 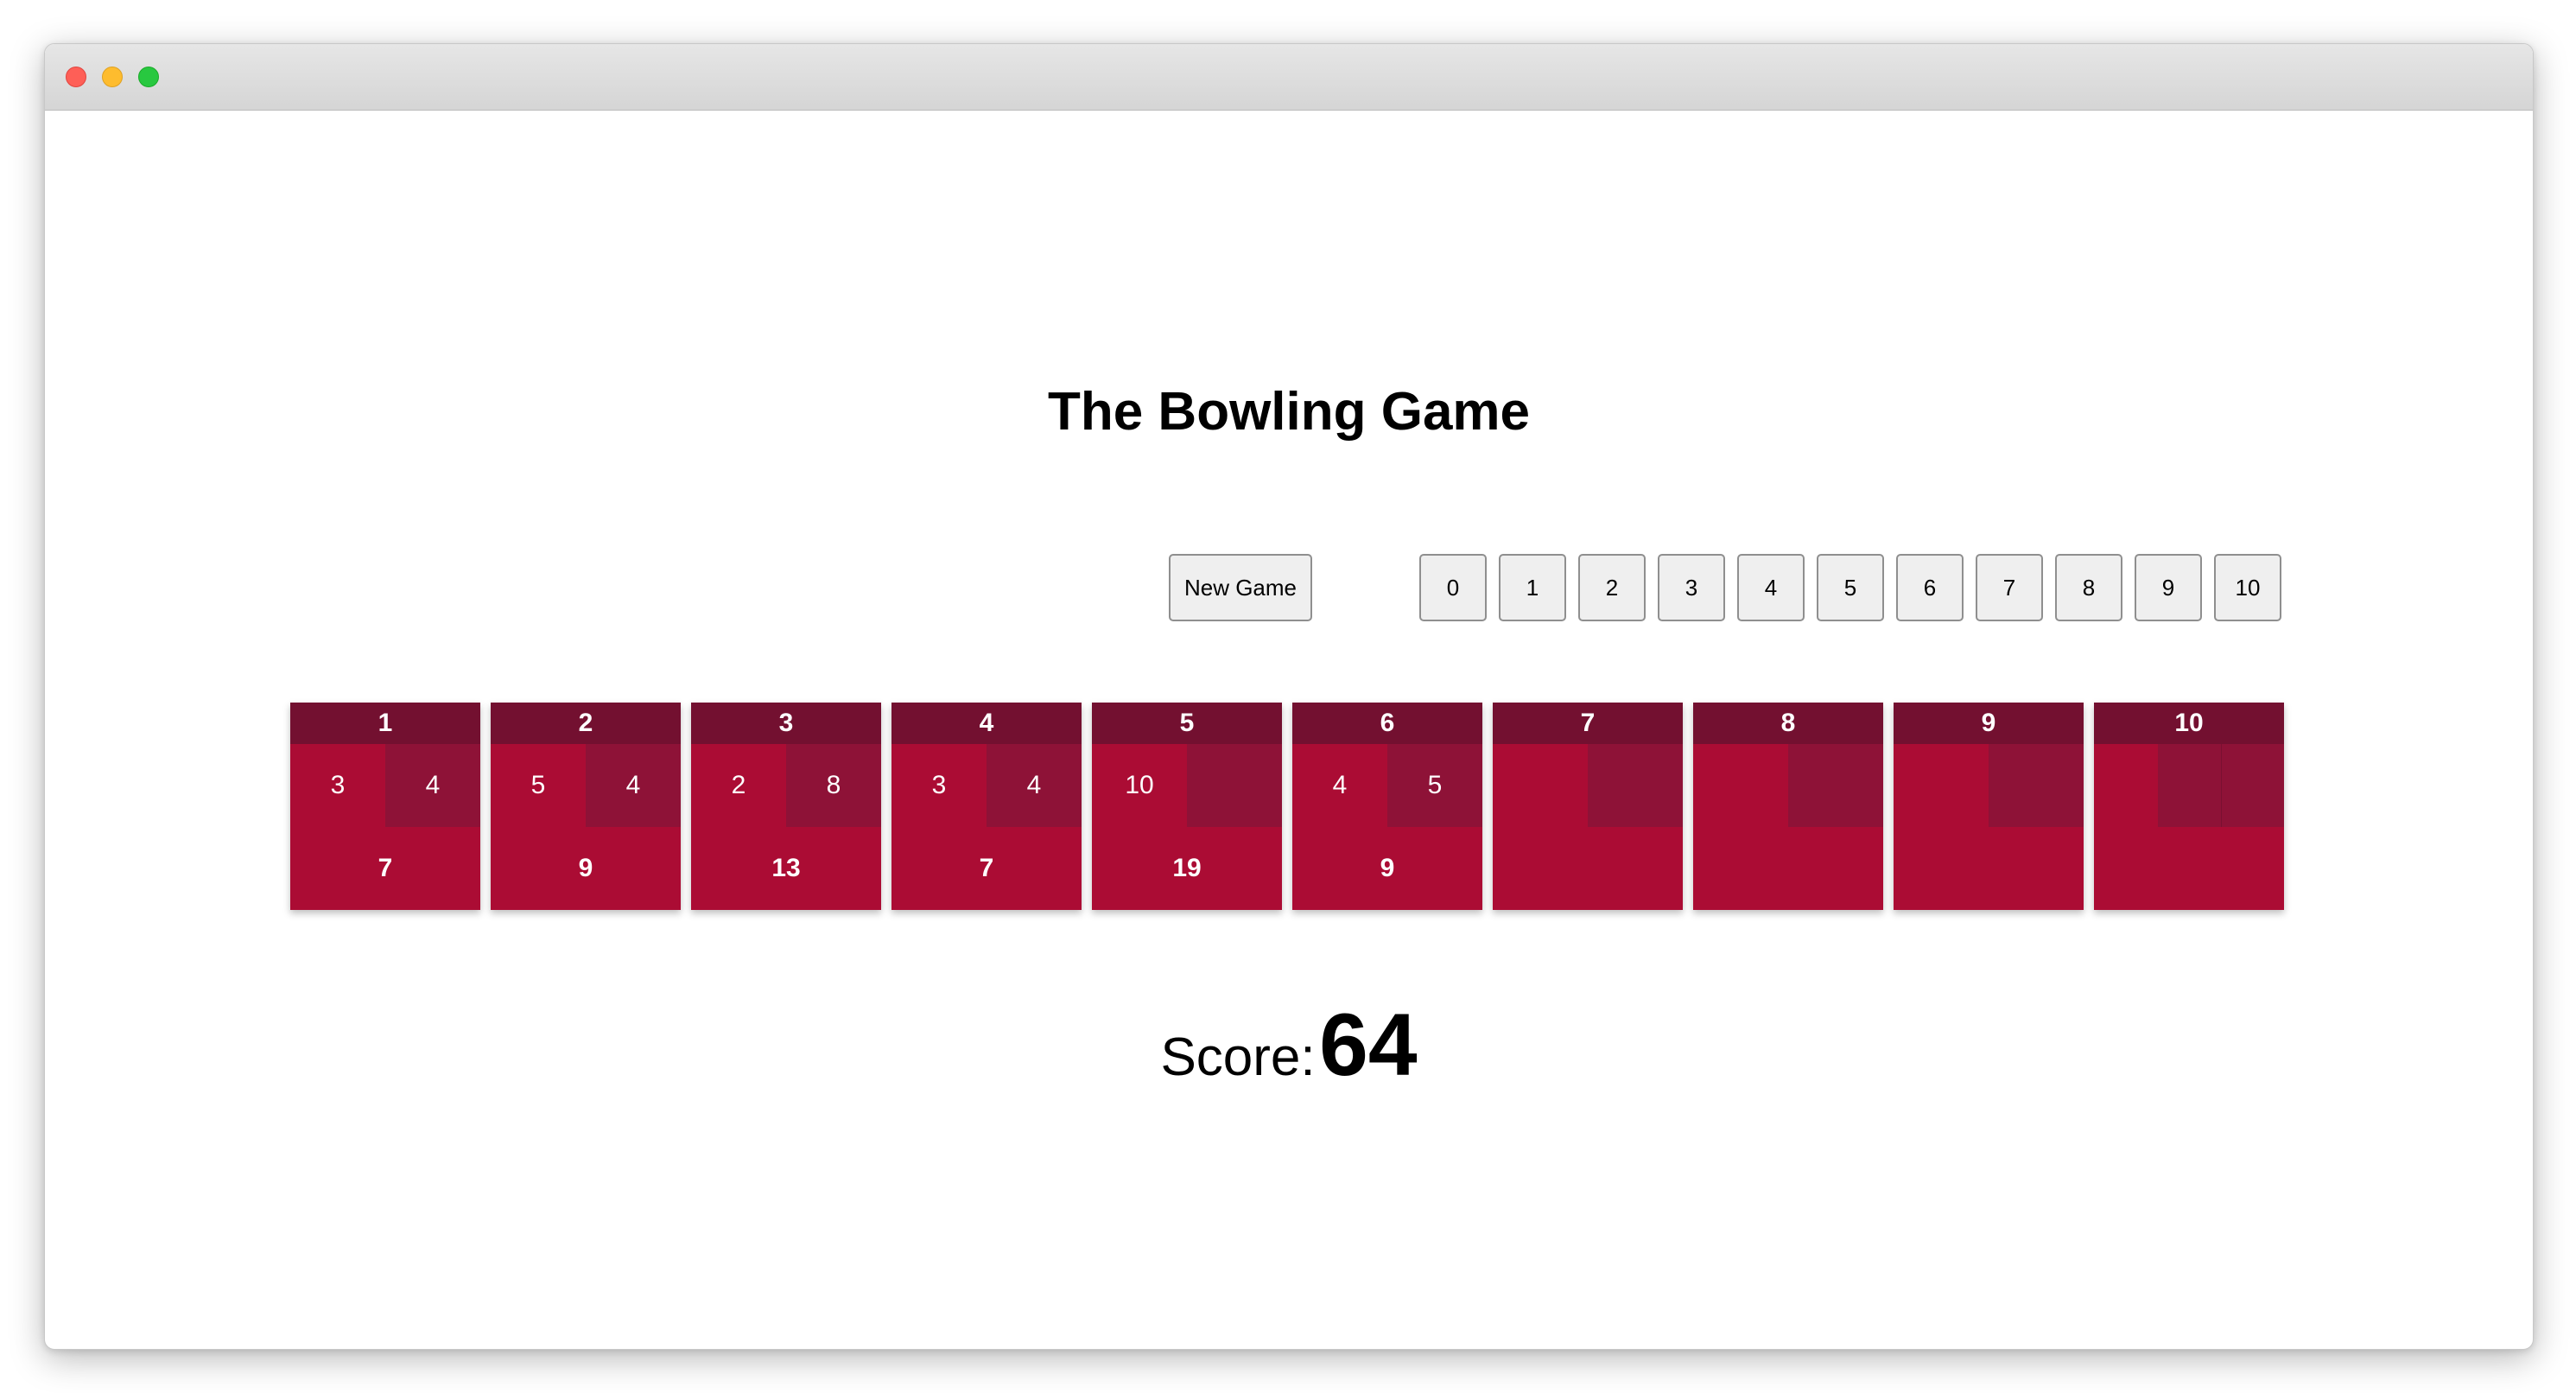 I want to click on close-window-button, so click(x=76, y=77).